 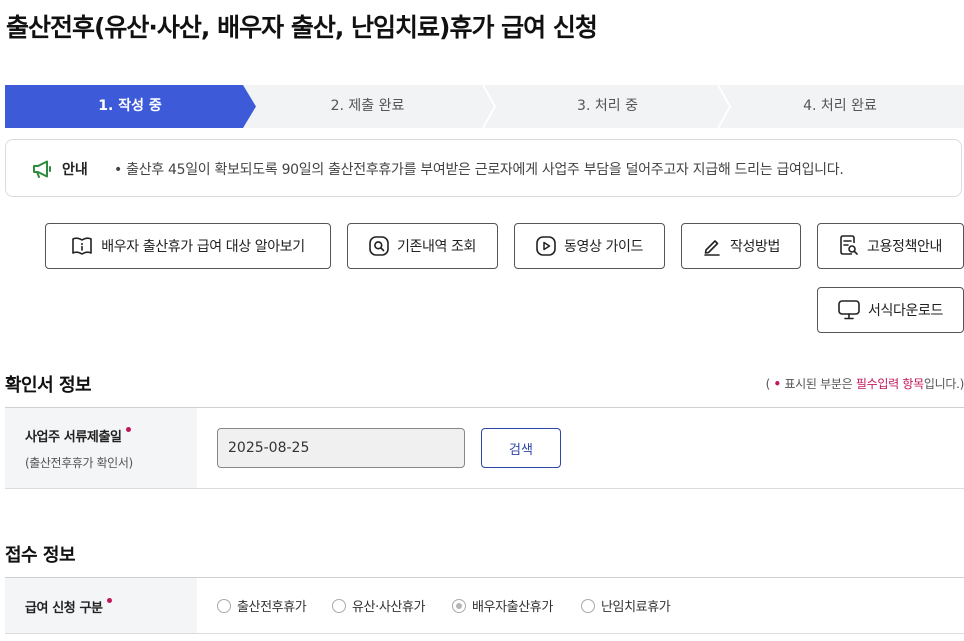 I want to click on radio-label: 배우자출산휴가, so click(x=512, y=607).